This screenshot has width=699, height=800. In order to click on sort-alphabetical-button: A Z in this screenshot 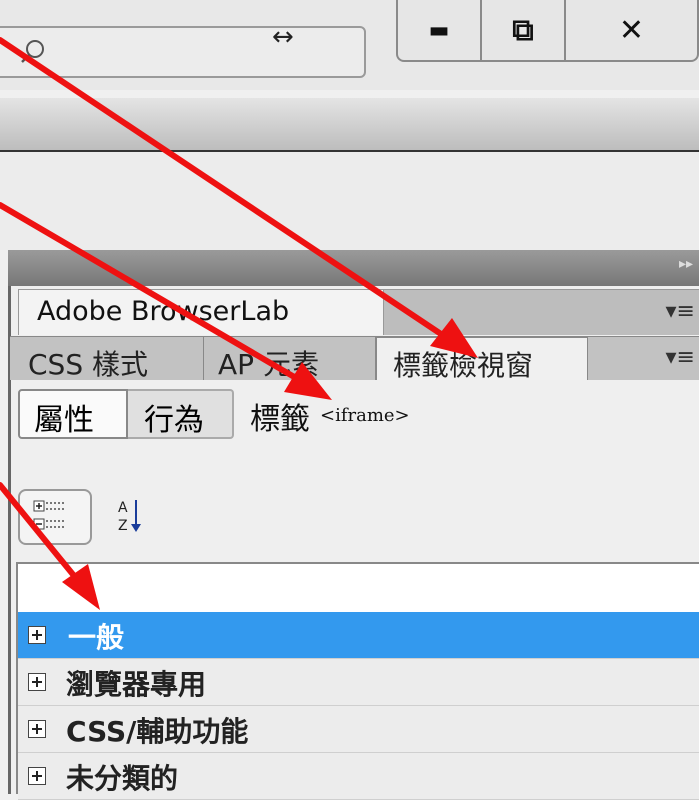, I will do `click(132, 517)`.